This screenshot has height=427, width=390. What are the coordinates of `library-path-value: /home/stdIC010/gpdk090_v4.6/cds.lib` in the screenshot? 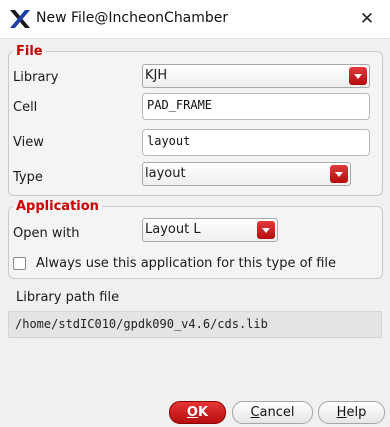 It's located at (141, 324).